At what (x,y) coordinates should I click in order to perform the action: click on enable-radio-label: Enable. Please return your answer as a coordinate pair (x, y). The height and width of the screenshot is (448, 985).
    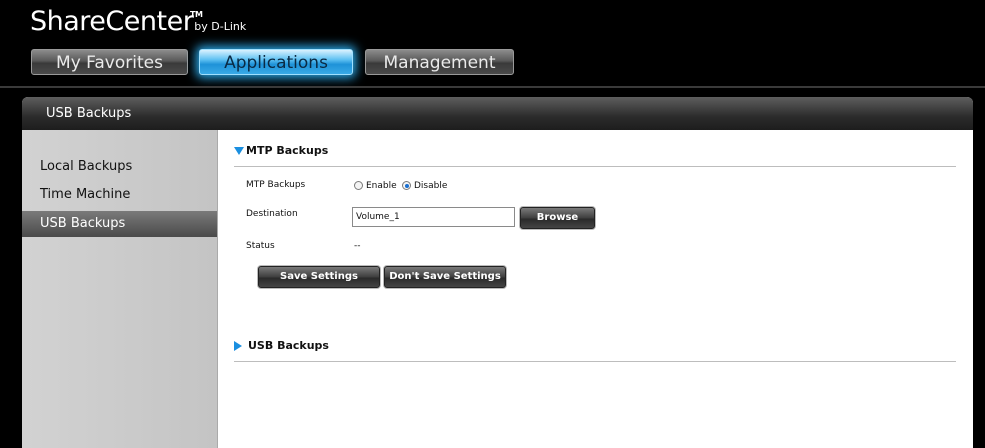
    Looking at the image, I should click on (381, 186).